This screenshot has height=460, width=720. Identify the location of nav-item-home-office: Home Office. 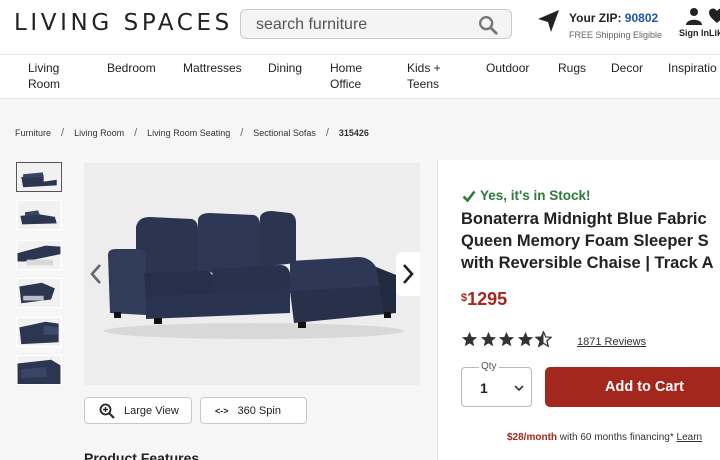
(346, 76).